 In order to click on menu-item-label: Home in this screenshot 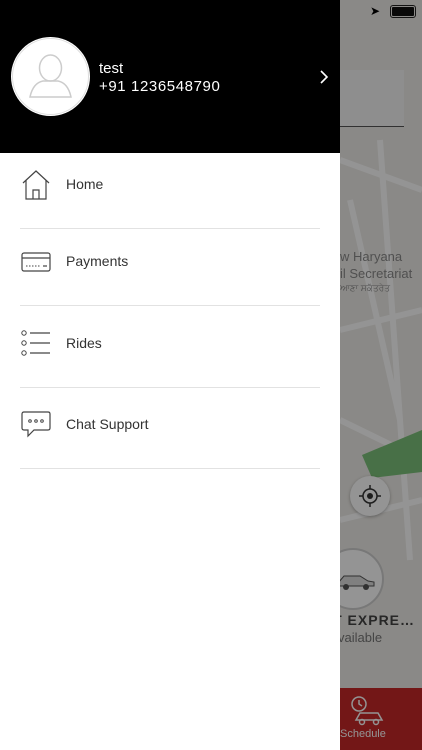, I will do `click(85, 184)`.